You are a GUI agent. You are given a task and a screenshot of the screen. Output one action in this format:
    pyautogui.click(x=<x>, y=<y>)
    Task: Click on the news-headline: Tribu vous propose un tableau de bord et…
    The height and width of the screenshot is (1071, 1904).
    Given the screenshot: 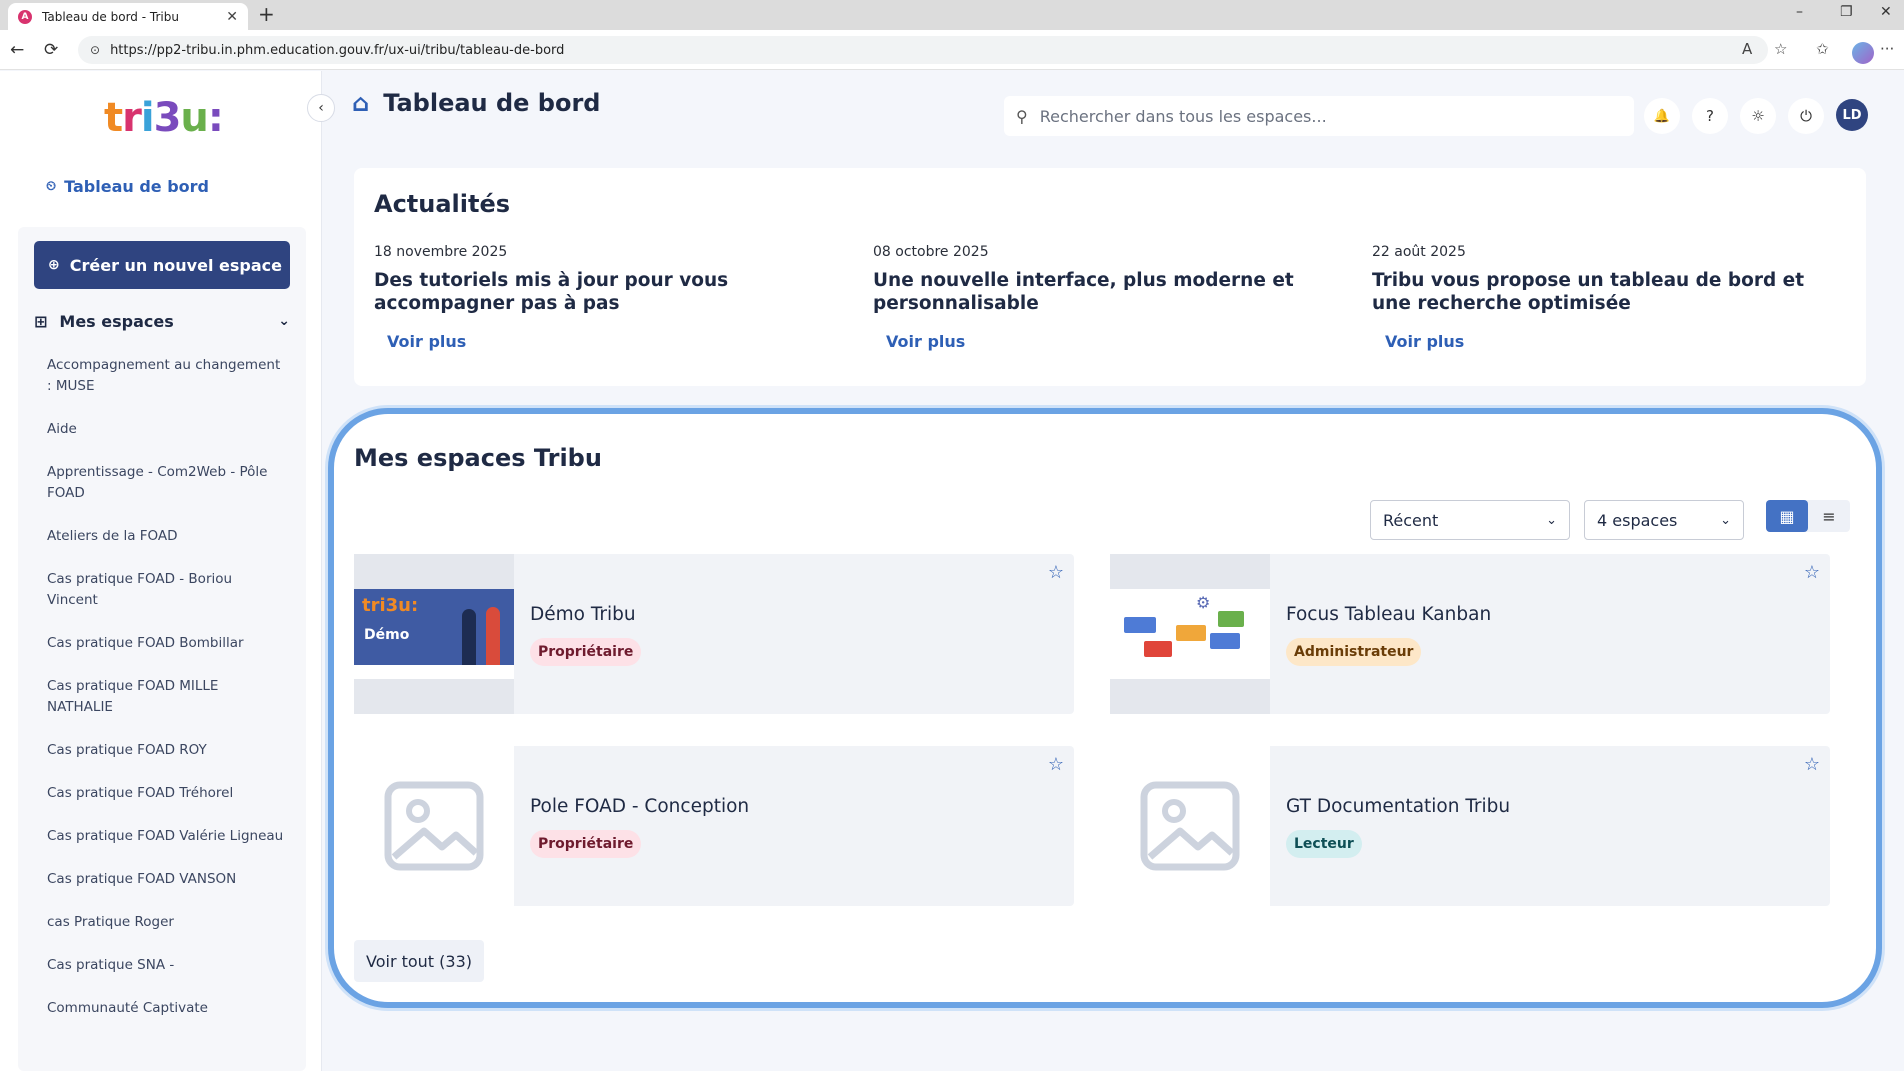 What is the action you would take?
    pyautogui.click(x=1588, y=292)
    